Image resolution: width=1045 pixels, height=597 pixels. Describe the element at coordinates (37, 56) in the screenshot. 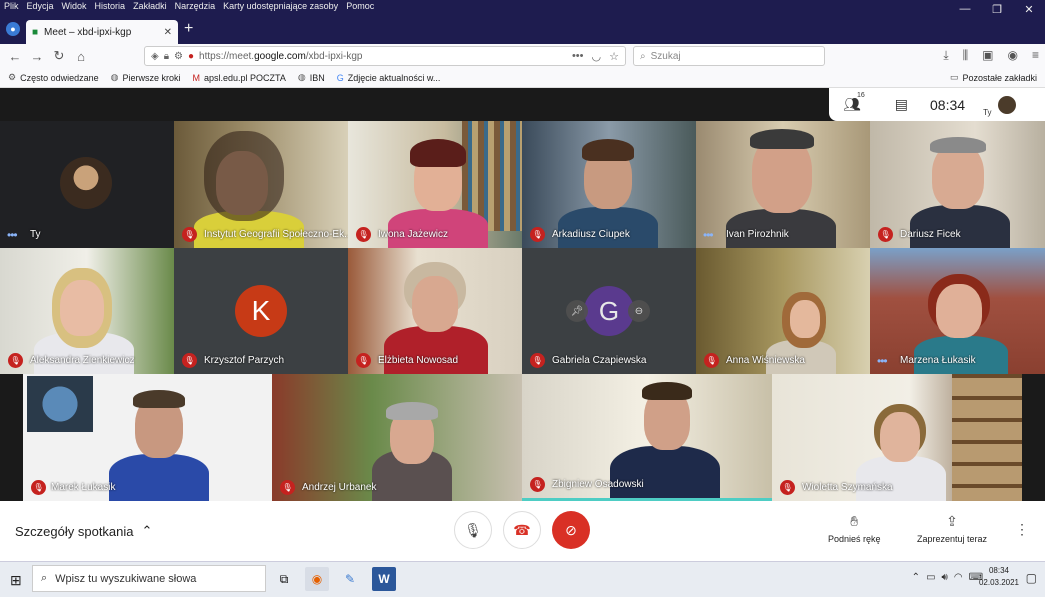

I see `forward-icon: →` at that location.